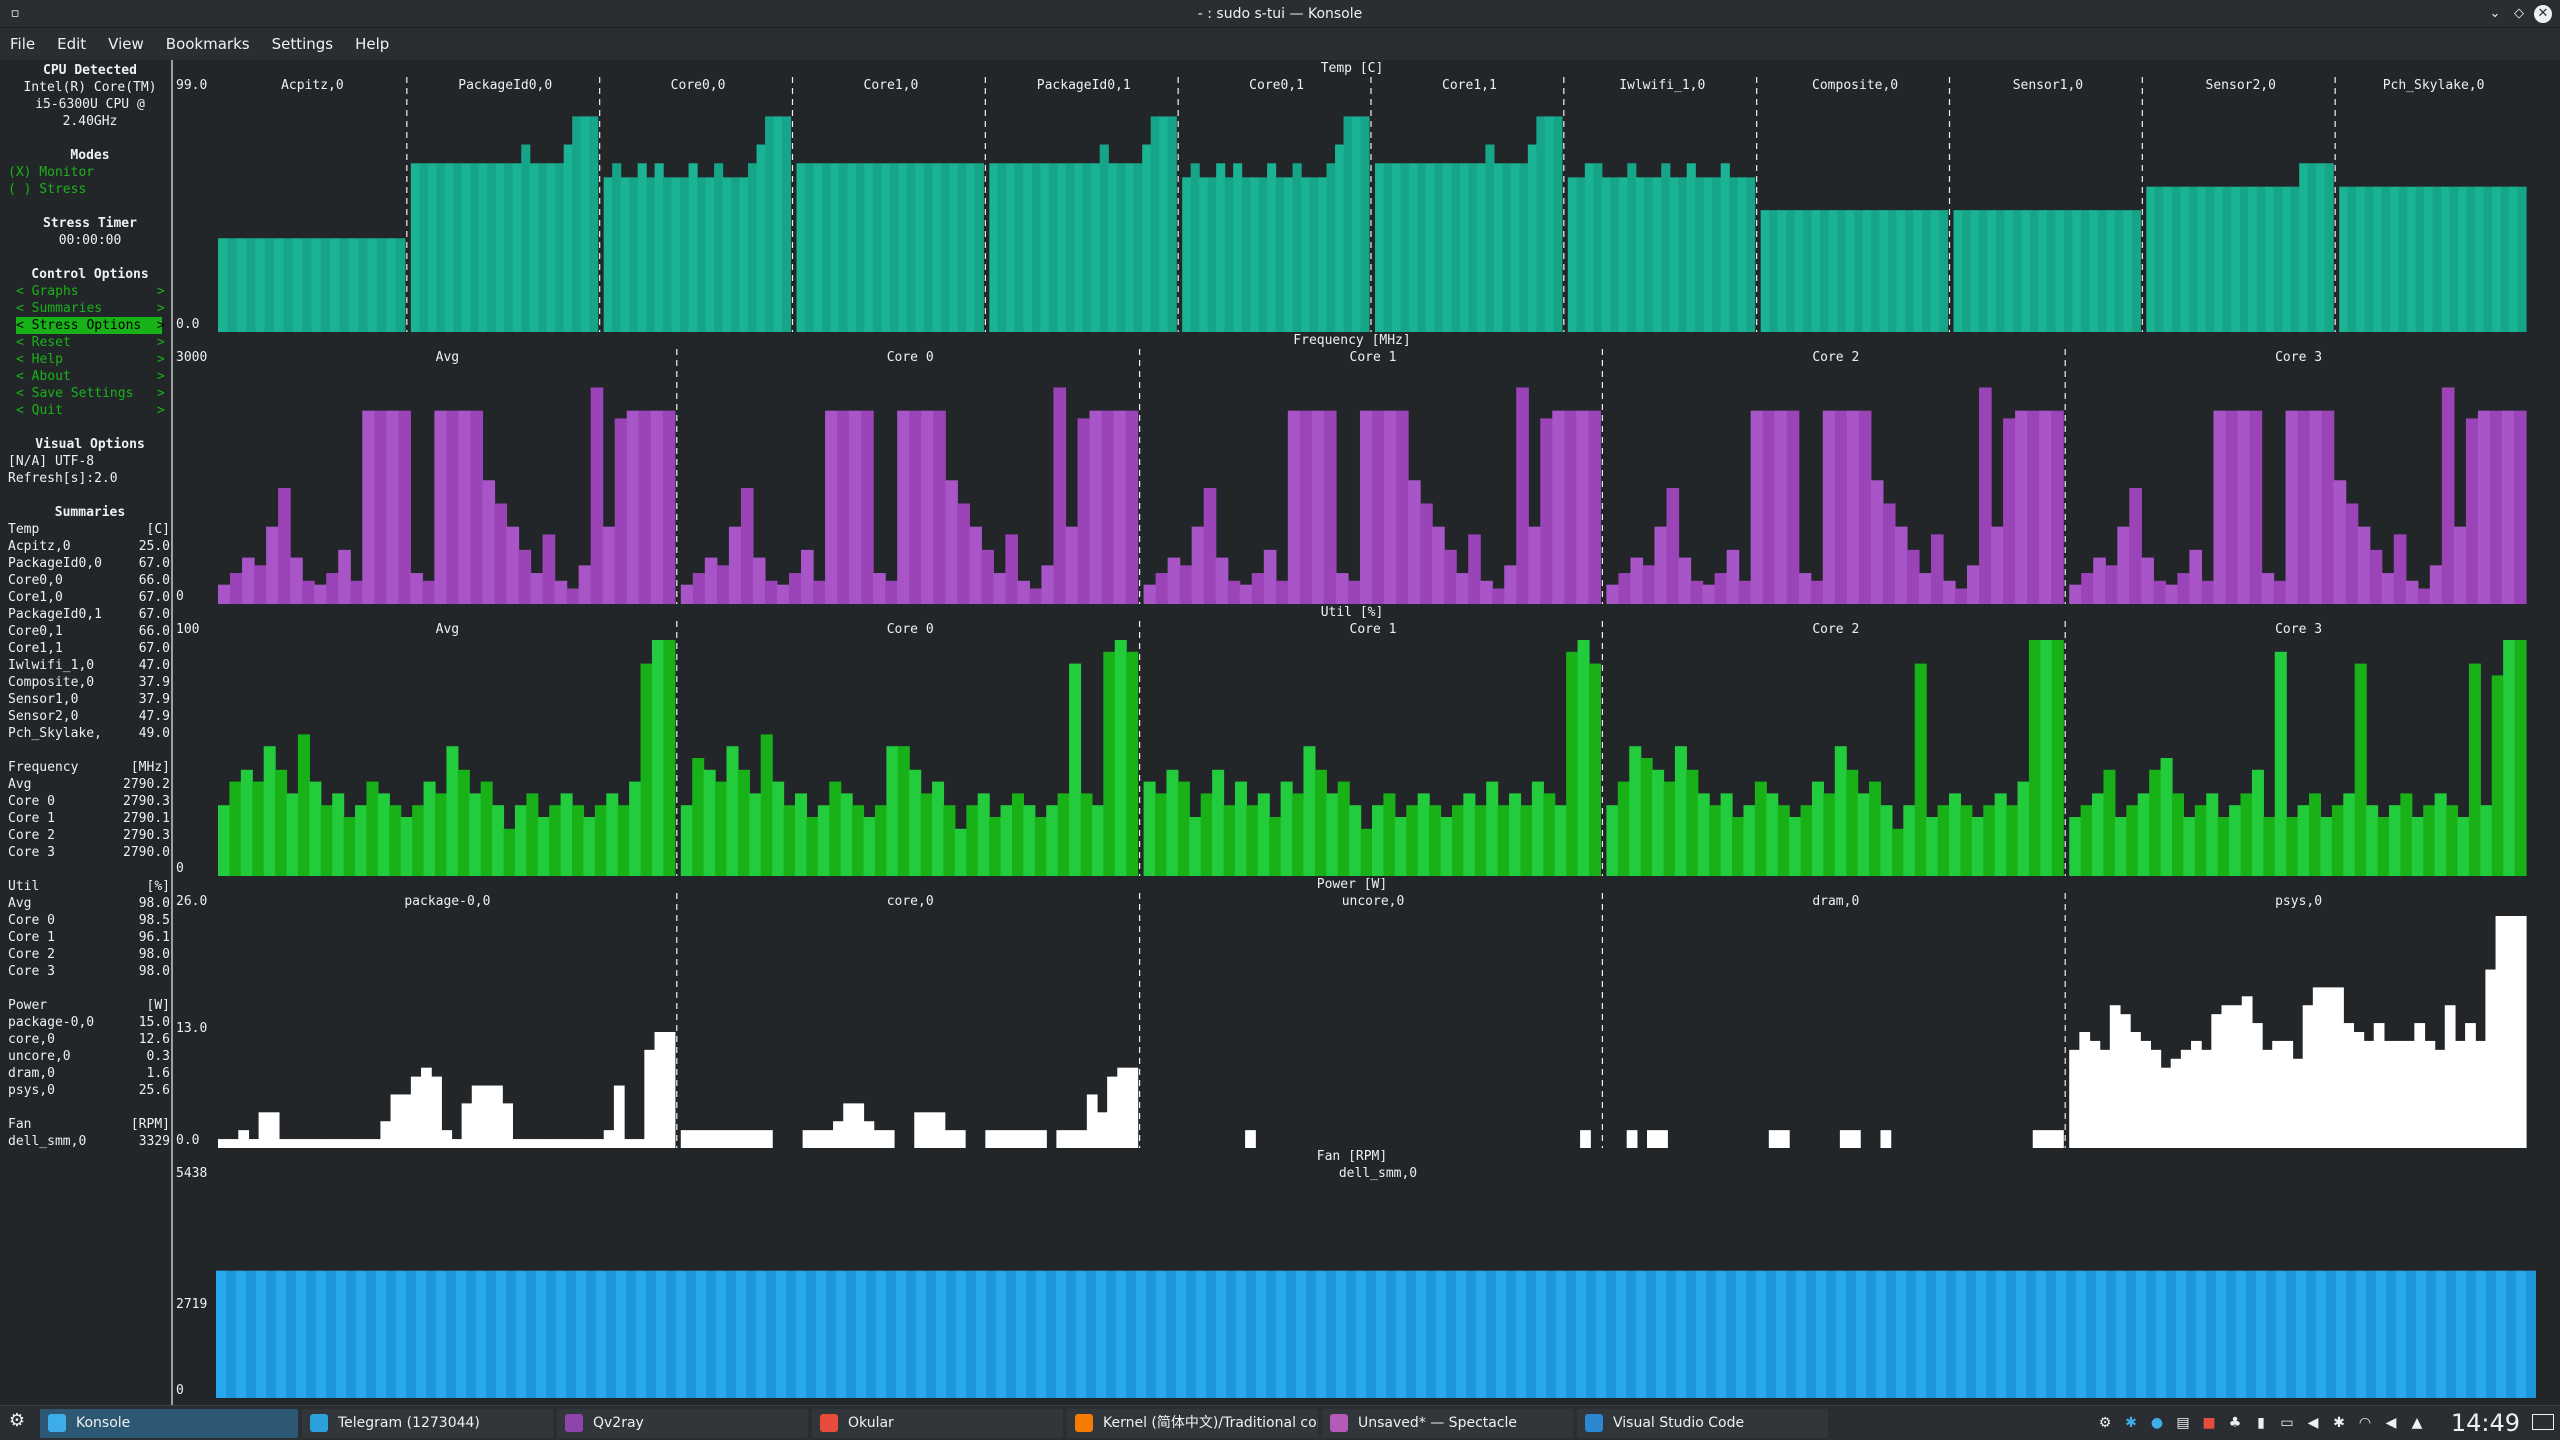 This screenshot has height=1440, width=2560. Describe the element at coordinates (2157, 1423) in the screenshot. I see `qbittorrent-icon: ●` at that location.